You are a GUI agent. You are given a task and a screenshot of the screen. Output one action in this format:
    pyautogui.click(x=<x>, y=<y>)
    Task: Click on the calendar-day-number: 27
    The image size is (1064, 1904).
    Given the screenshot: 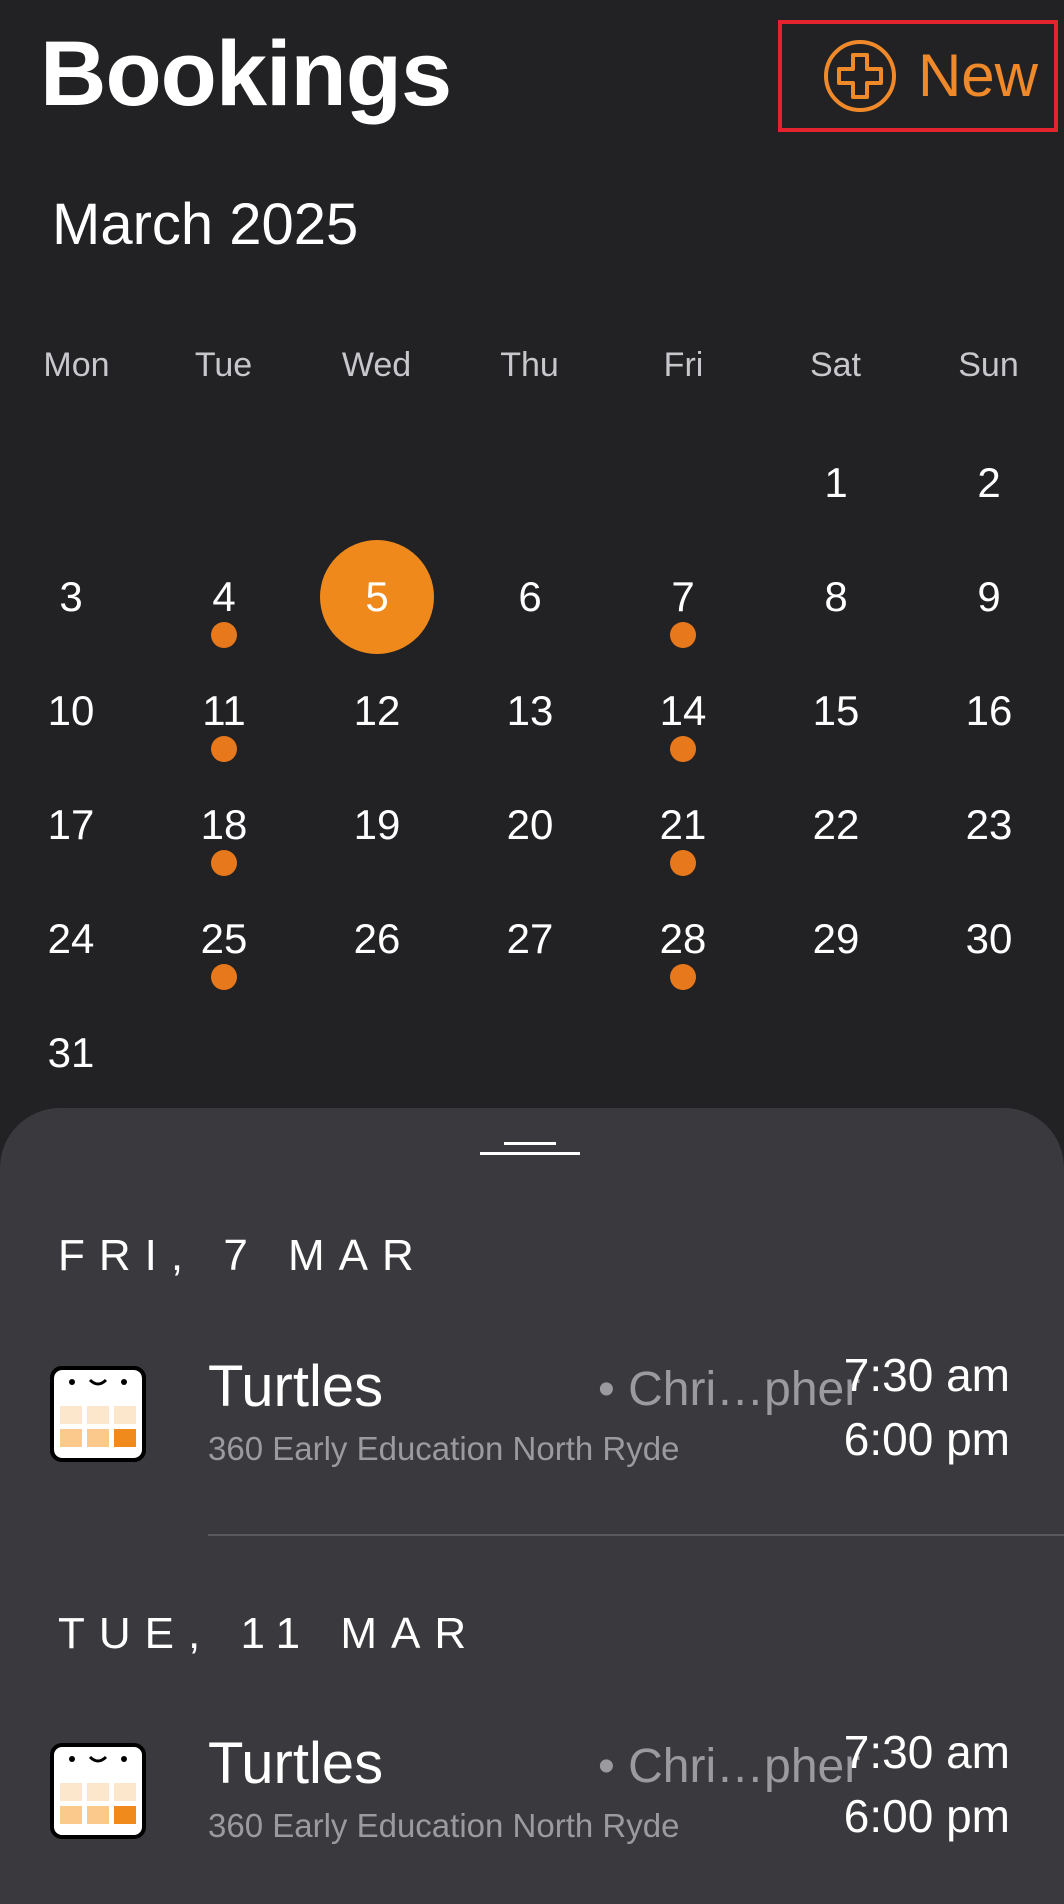 What is the action you would take?
    pyautogui.click(x=530, y=938)
    